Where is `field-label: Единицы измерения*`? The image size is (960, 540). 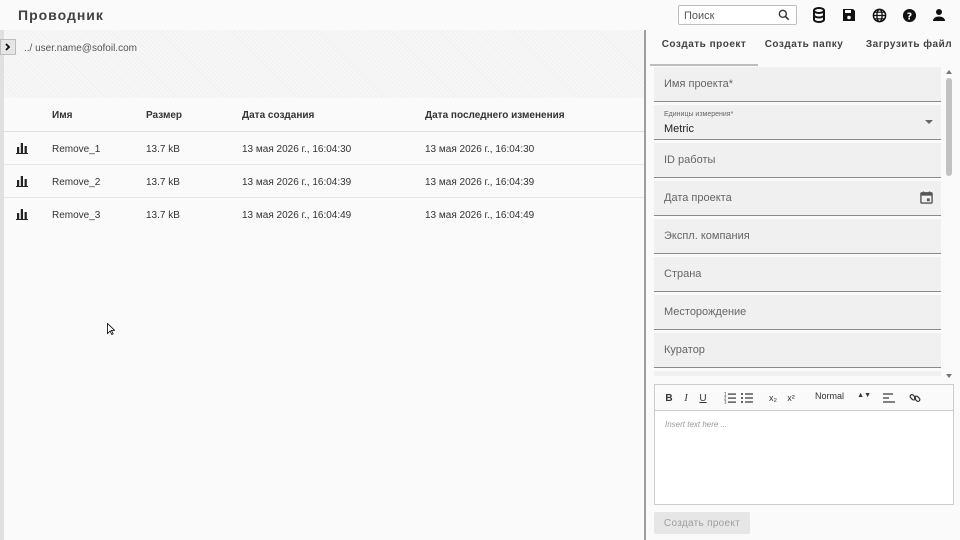 field-label: Единицы измерения* is located at coordinates (699, 114).